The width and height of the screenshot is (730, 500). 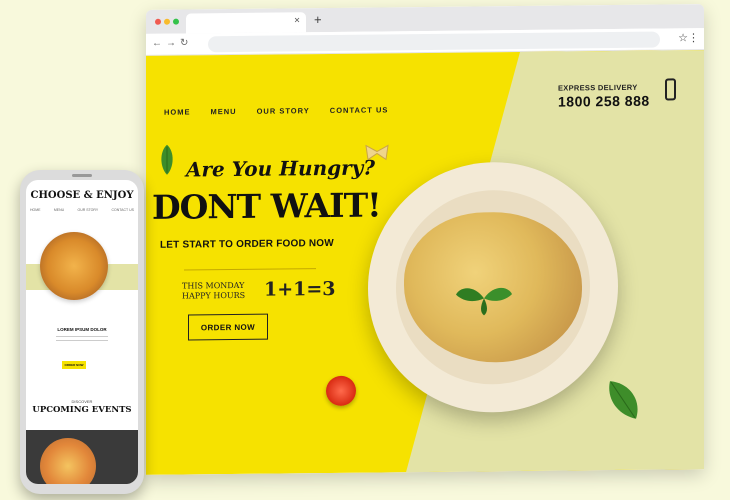 What do you see at coordinates (341, 391) in the screenshot?
I see `tomato-icon` at bounding box center [341, 391].